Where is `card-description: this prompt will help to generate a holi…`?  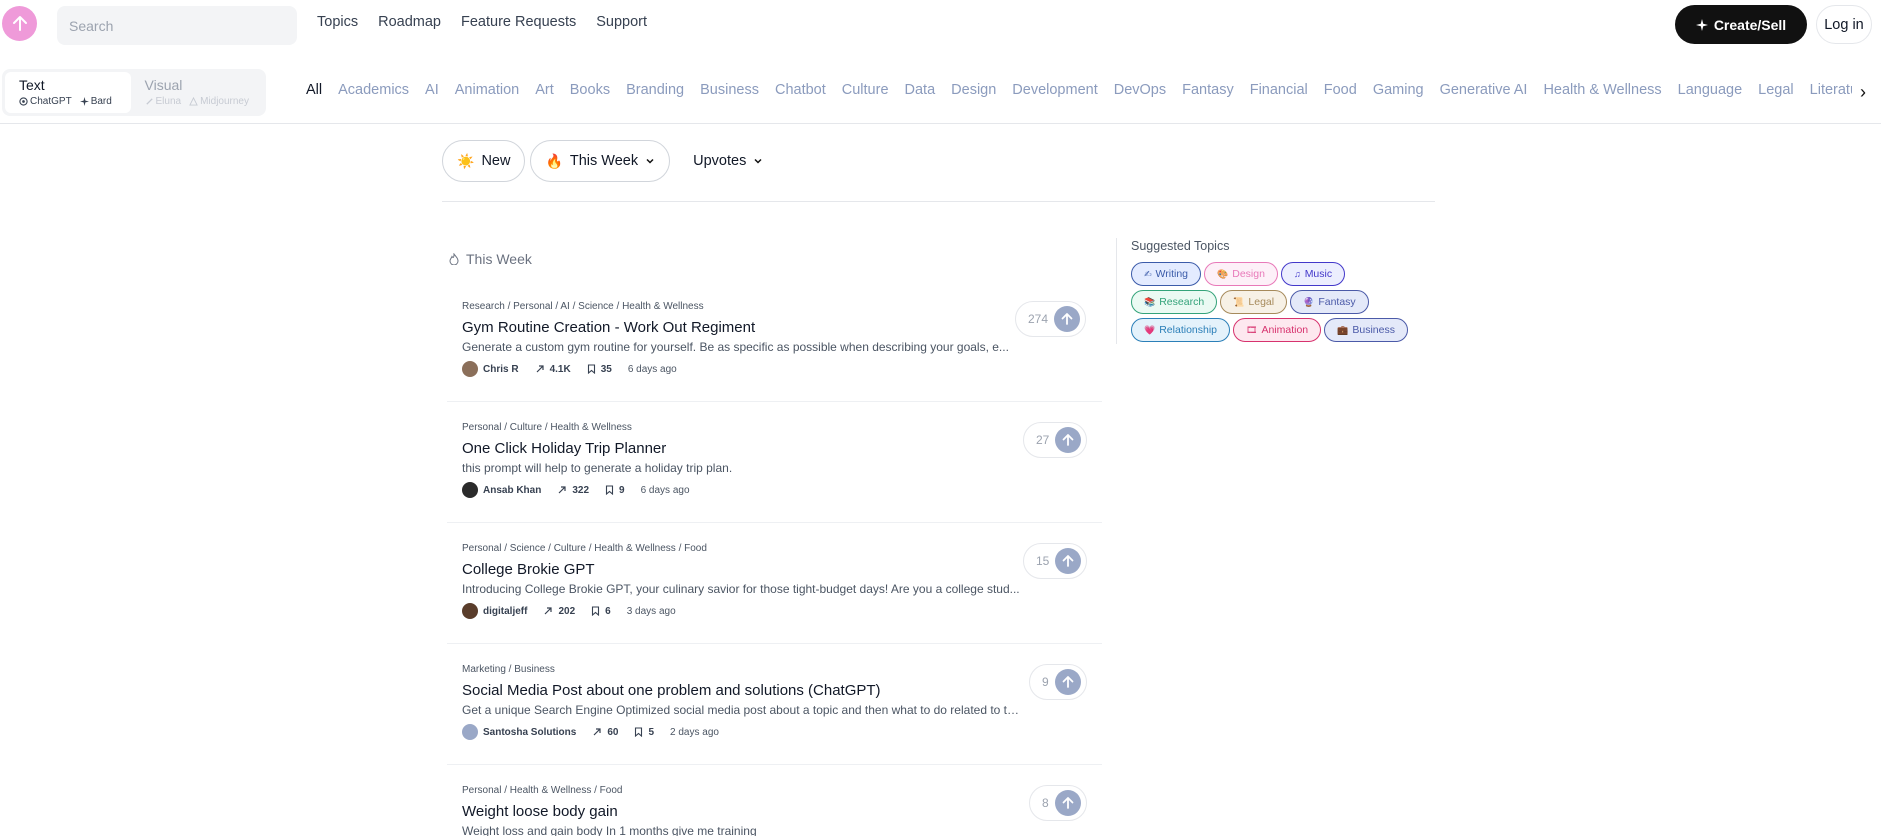 card-description: this prompt will help to generate a holi… is located at coordinates (597, 468).